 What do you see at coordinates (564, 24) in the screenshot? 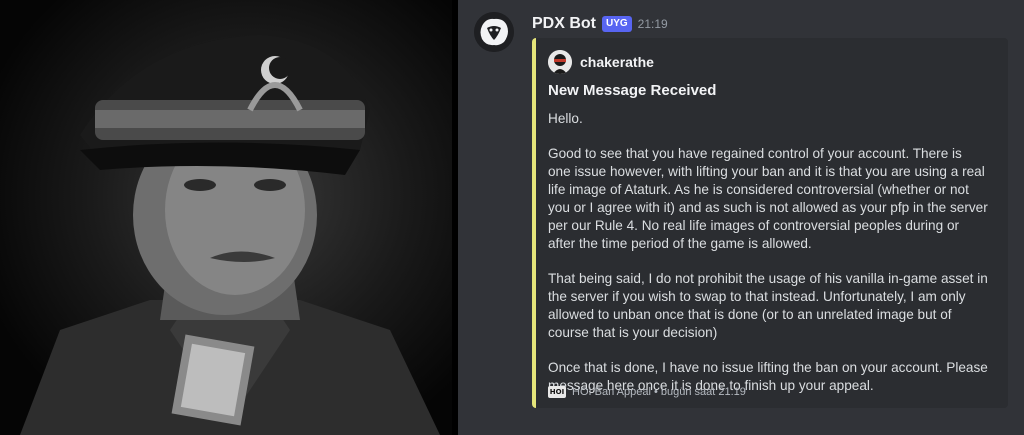
I see `bot-username: PDX Bot` at bounding box center [564, 24].